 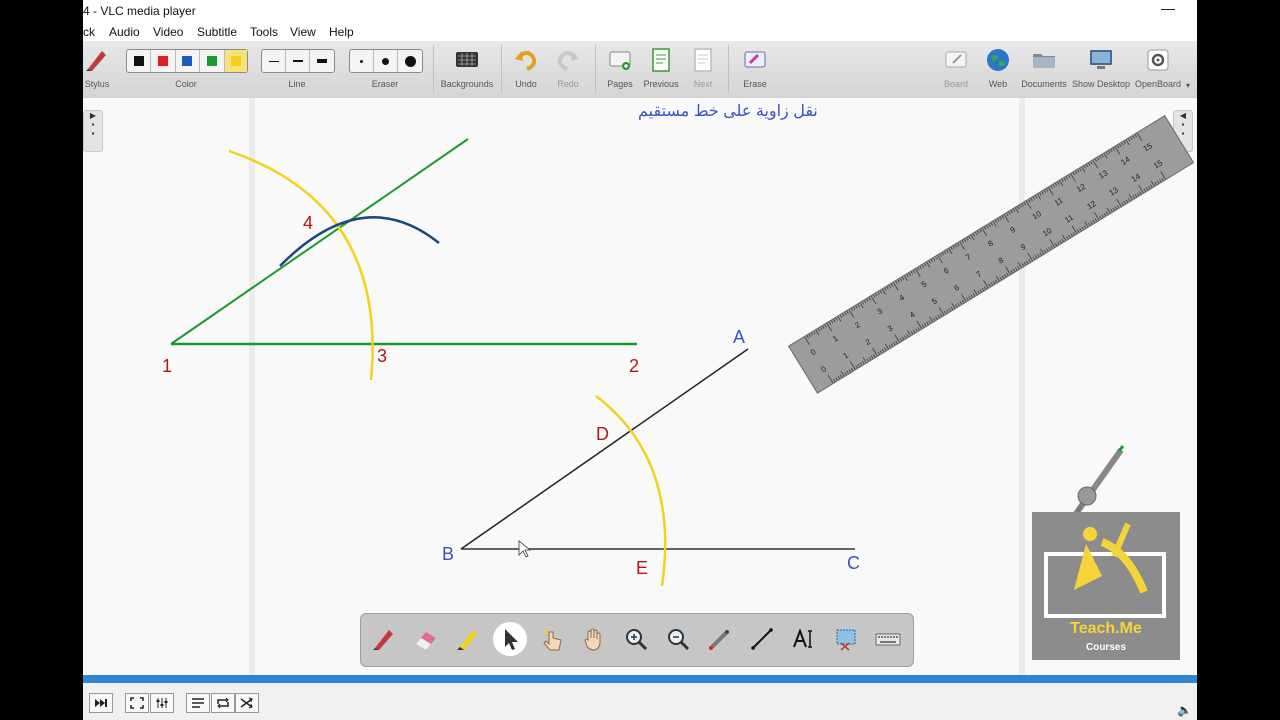 What do you see at coordinates (594, 639) in the screenshot?
I see `hand-tool-button` at bounding box center [594, 639].